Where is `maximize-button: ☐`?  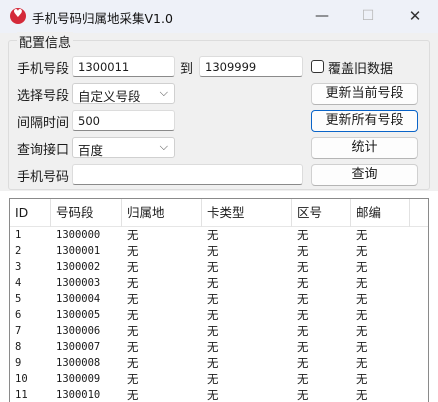
maximize-button: ☐ is located at coordinates (368, 16).